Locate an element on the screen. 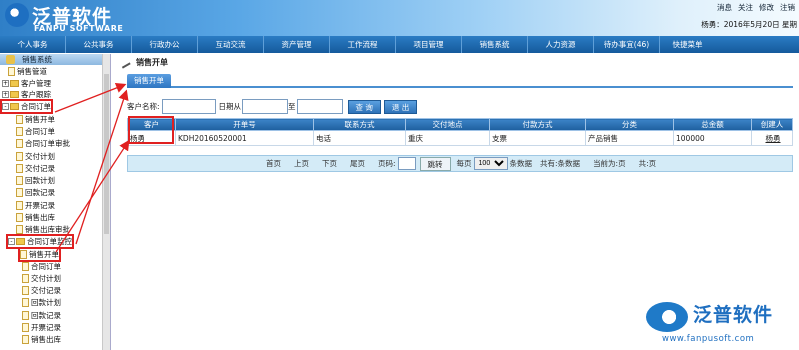 This screenshot has width=799, height=350. nav-hr: 人力资源 is located at coordinates (561, 44).